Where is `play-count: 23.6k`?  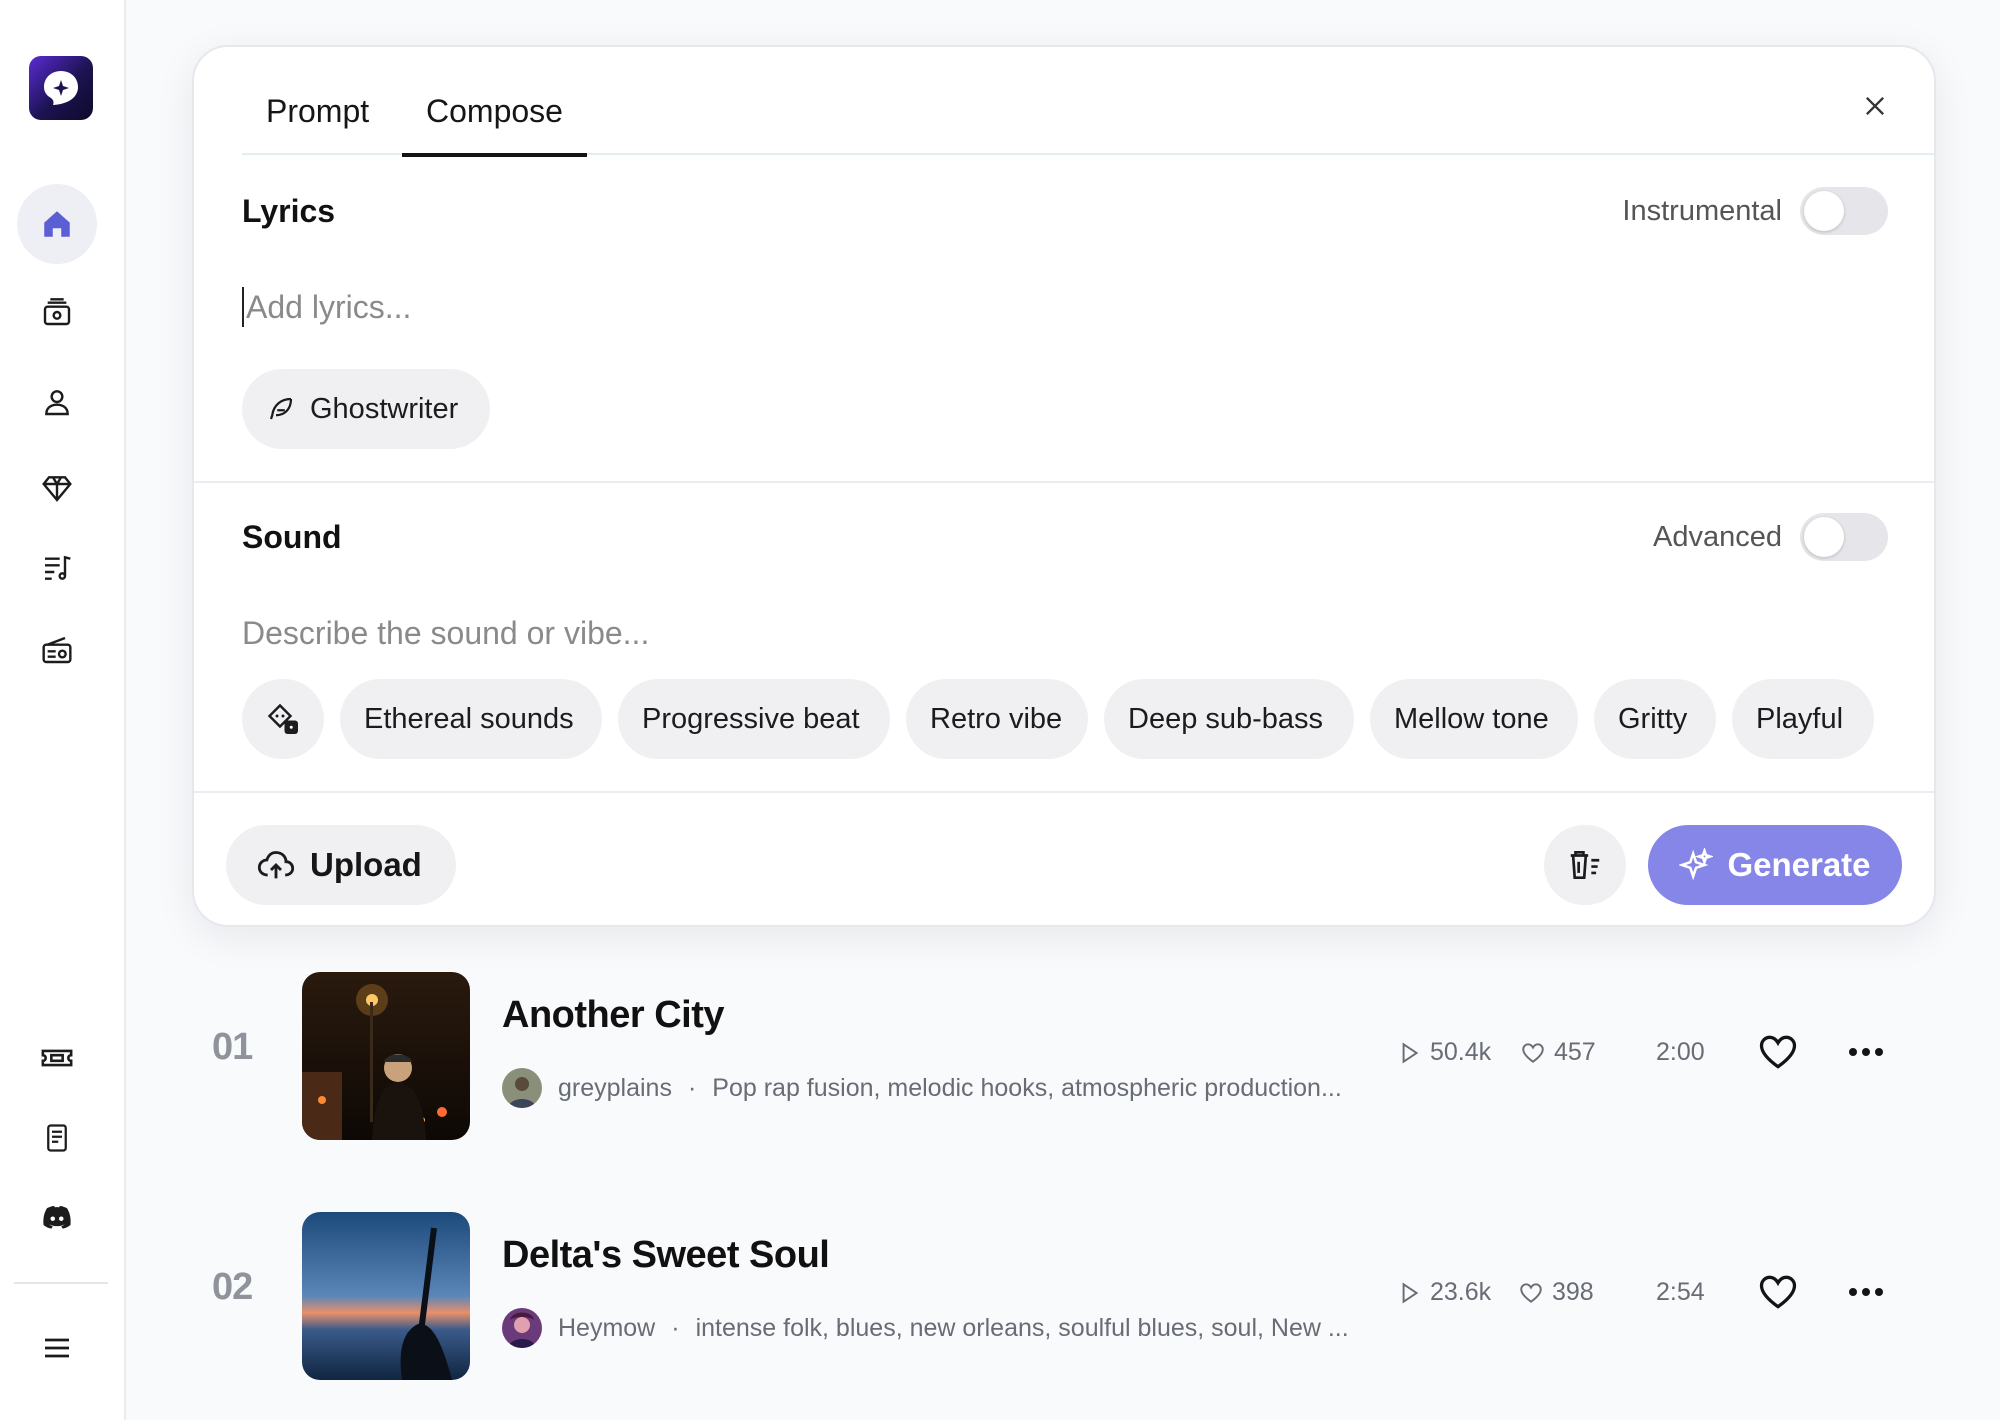 play-count: 23.6k is located at coordinates (1443, 1292).